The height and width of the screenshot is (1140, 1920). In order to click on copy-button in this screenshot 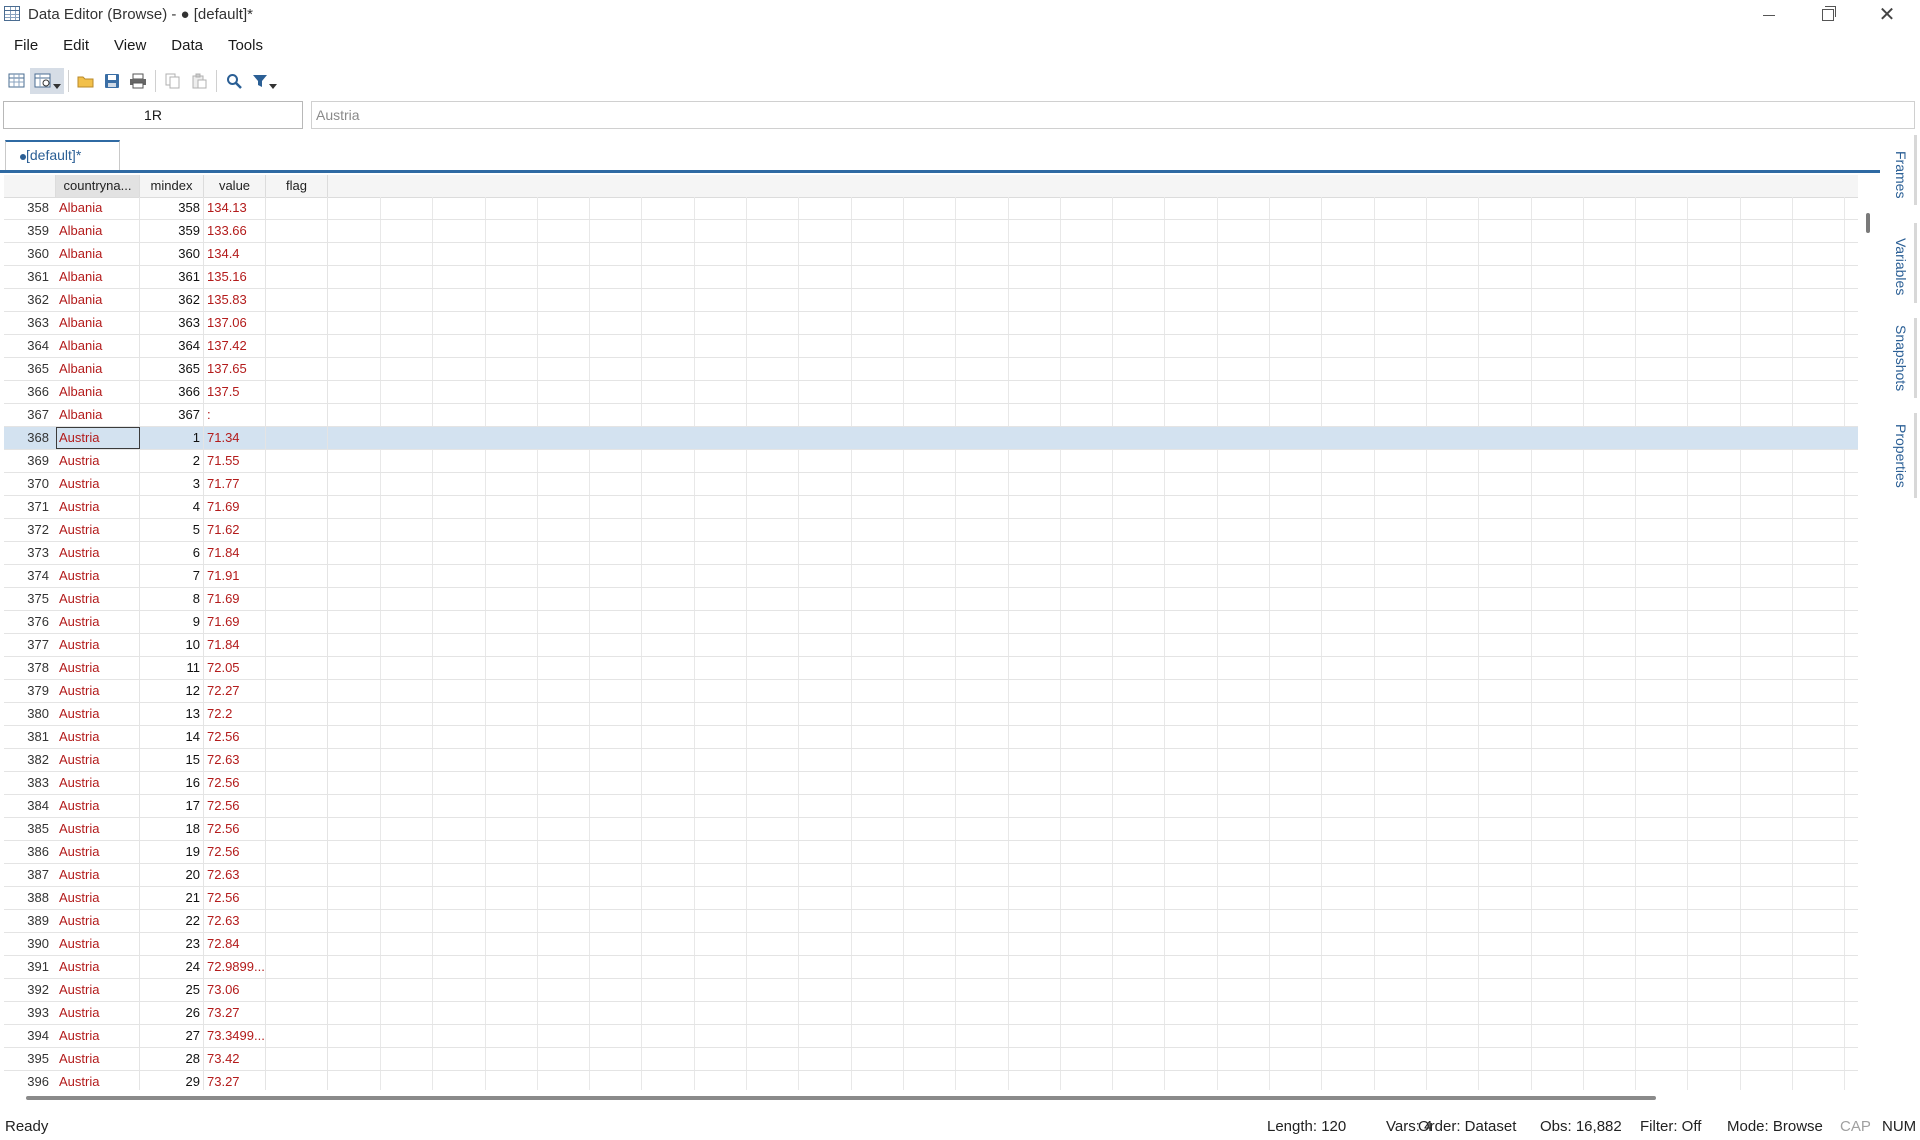, I will do `click(173, 81)`.